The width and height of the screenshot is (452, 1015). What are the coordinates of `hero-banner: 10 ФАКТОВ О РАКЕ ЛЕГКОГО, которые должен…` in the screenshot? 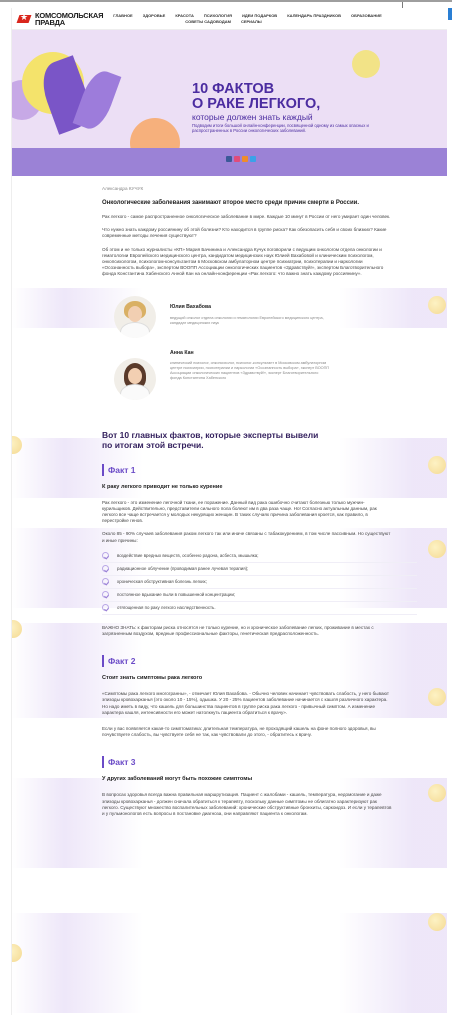 It's located at (229, 89).